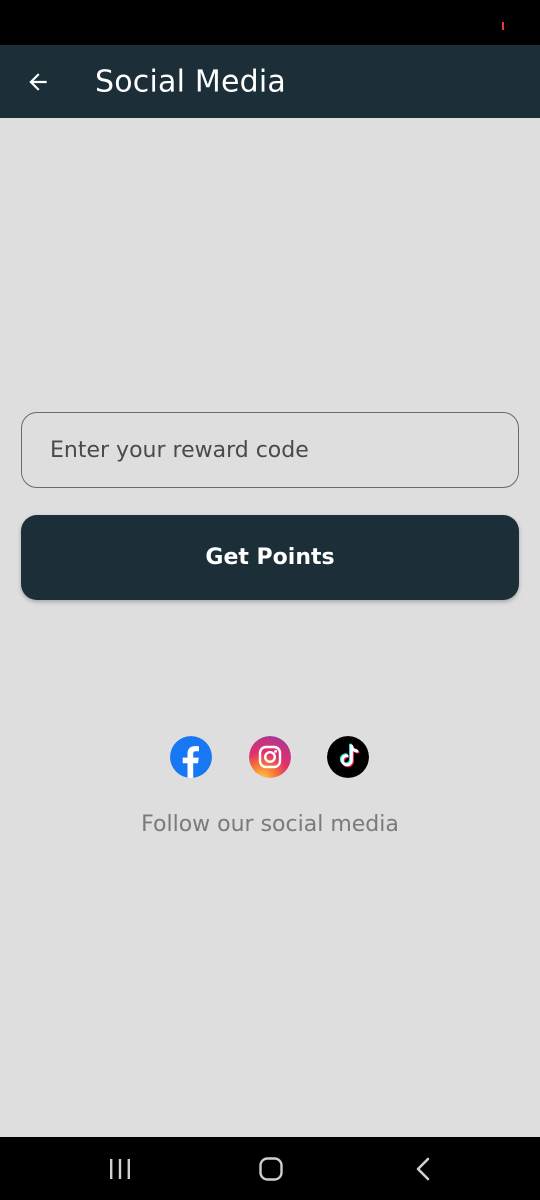 The height and width of the screenshot is (1200, 540). I want to click on notification-dot, so click(503, 26).